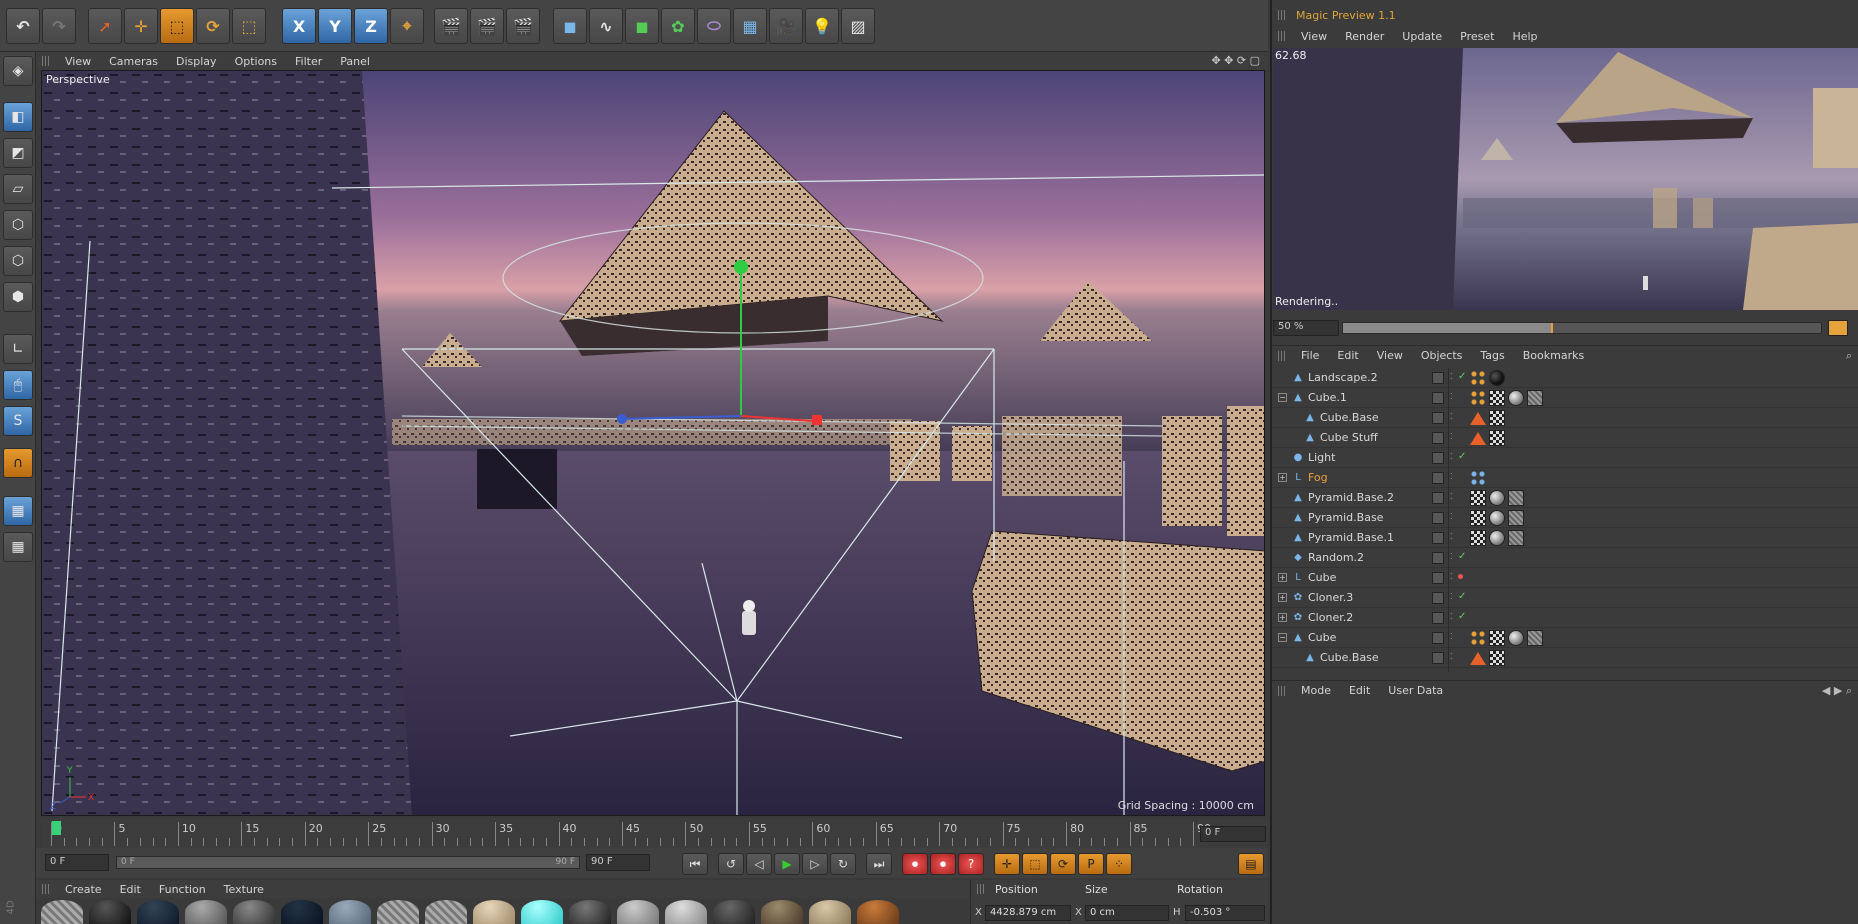  Describe the element at coordinates (1318, 477) in the screenshot. I see `object-name: Fog` at that location.